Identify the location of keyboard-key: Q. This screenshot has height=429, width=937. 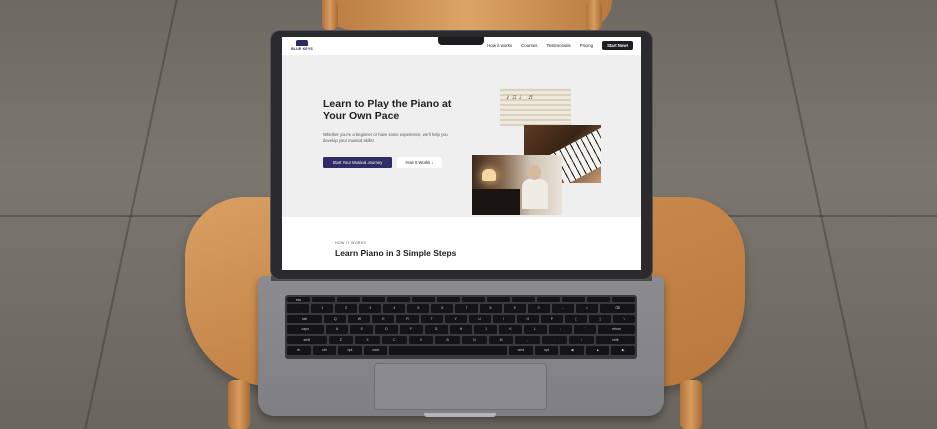
(335, 318).